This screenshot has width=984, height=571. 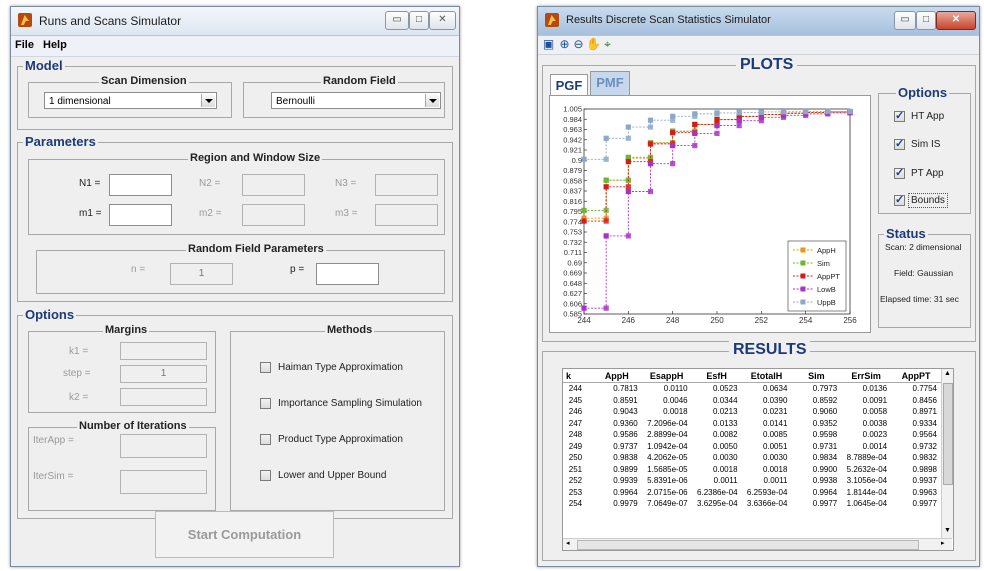 I want to click on scroll-thumb, so click(x=948, y=434).